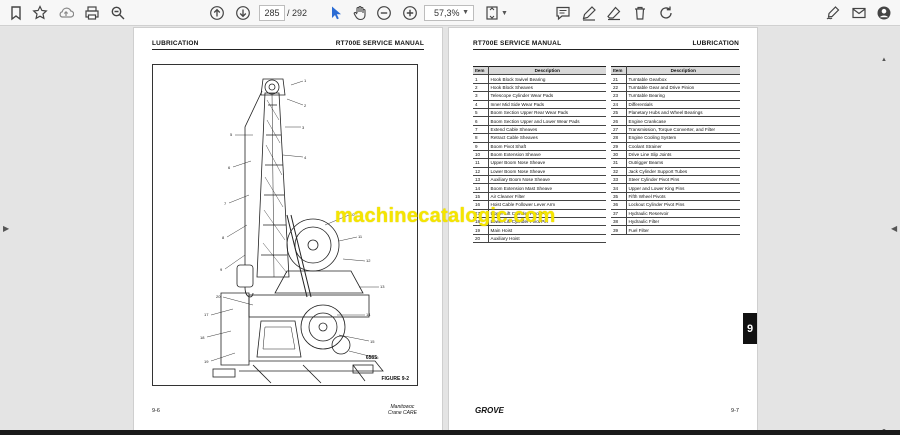  I want to click on zoom-icon, so click(118, 13).